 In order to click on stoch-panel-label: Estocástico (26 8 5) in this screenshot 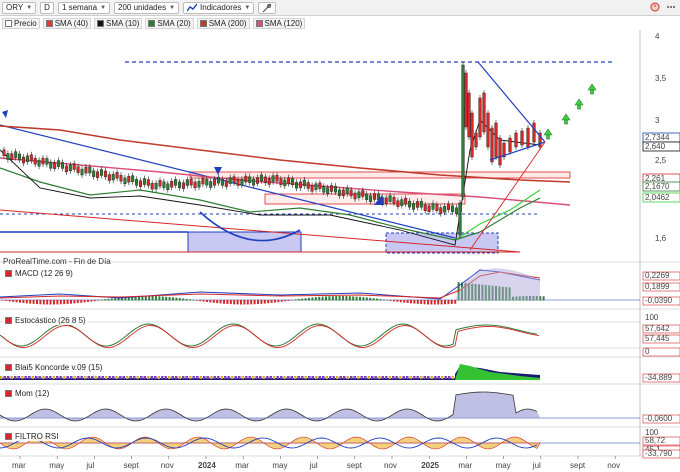, I will do `click(45, 320)`.